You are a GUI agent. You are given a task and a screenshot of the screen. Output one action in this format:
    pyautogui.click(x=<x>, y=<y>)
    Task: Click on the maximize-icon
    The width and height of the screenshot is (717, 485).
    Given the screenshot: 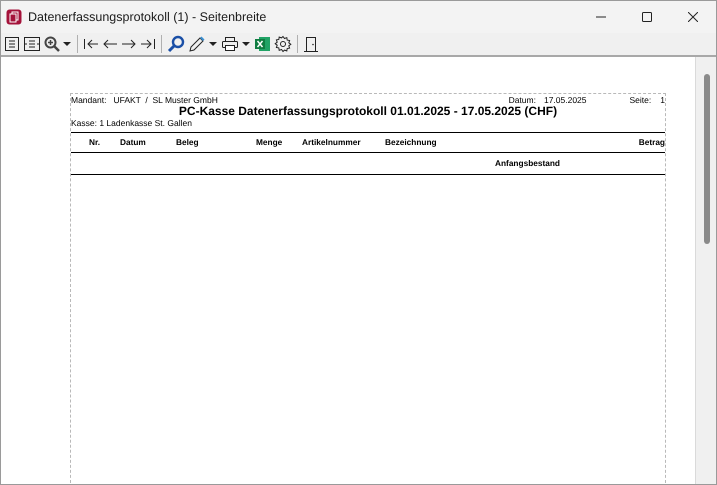 What is the action you would take?
    pyautogui.click(x=647, y=17)
    